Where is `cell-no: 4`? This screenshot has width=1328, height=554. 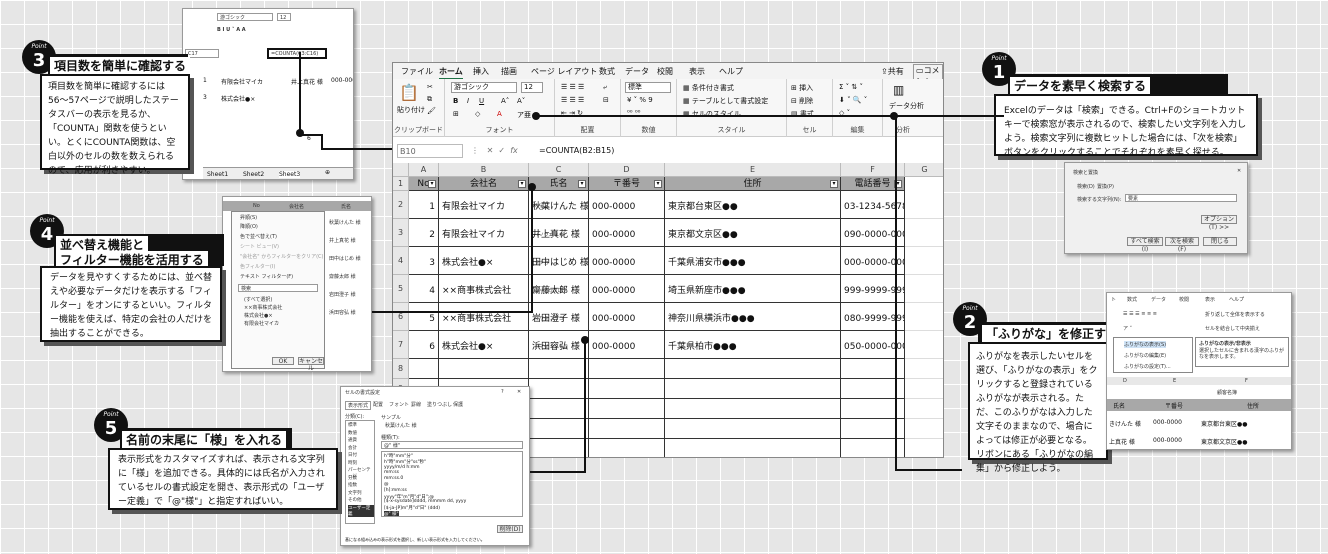
cell-no: 4 is located at coordinates (424, 289).